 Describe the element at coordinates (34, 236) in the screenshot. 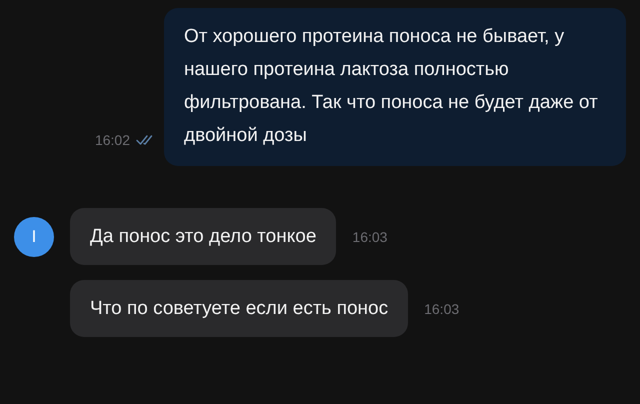

I see `avatar: I` at that location.